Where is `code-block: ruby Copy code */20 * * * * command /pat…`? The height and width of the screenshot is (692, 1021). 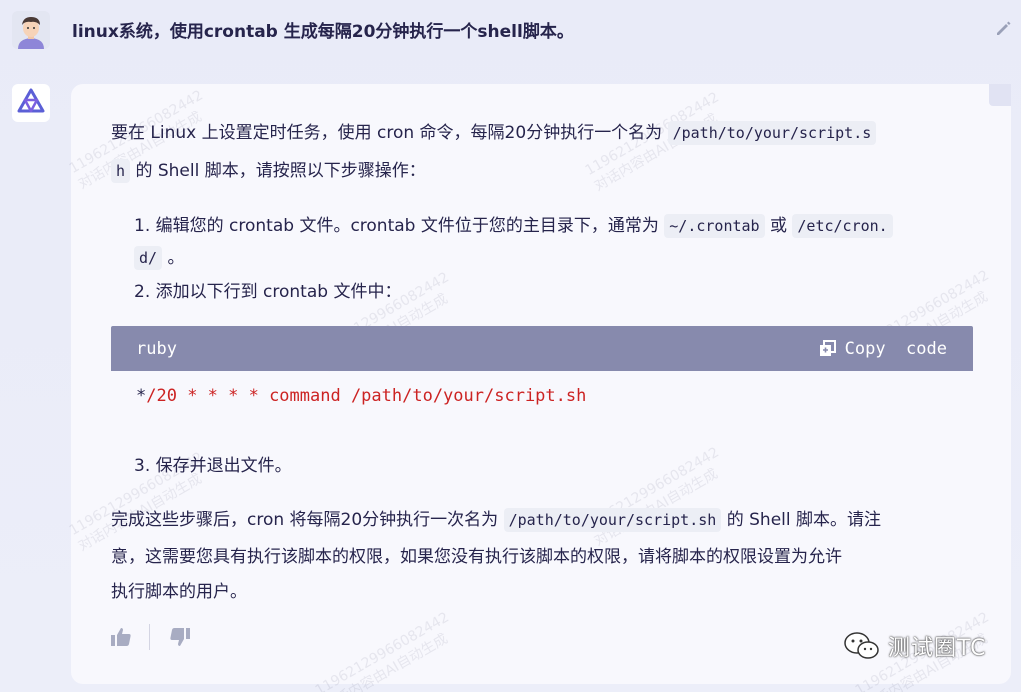 code-block: ruby Copy code */20 * * * * command /pat… is located at coordinates (542, 371).